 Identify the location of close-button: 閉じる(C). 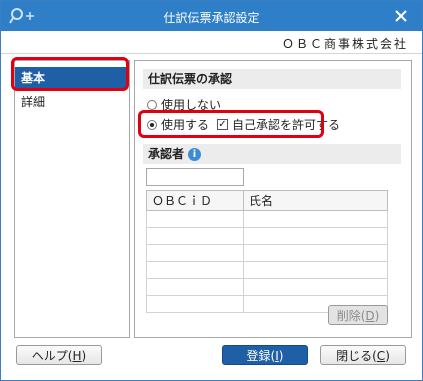
(363, 355).